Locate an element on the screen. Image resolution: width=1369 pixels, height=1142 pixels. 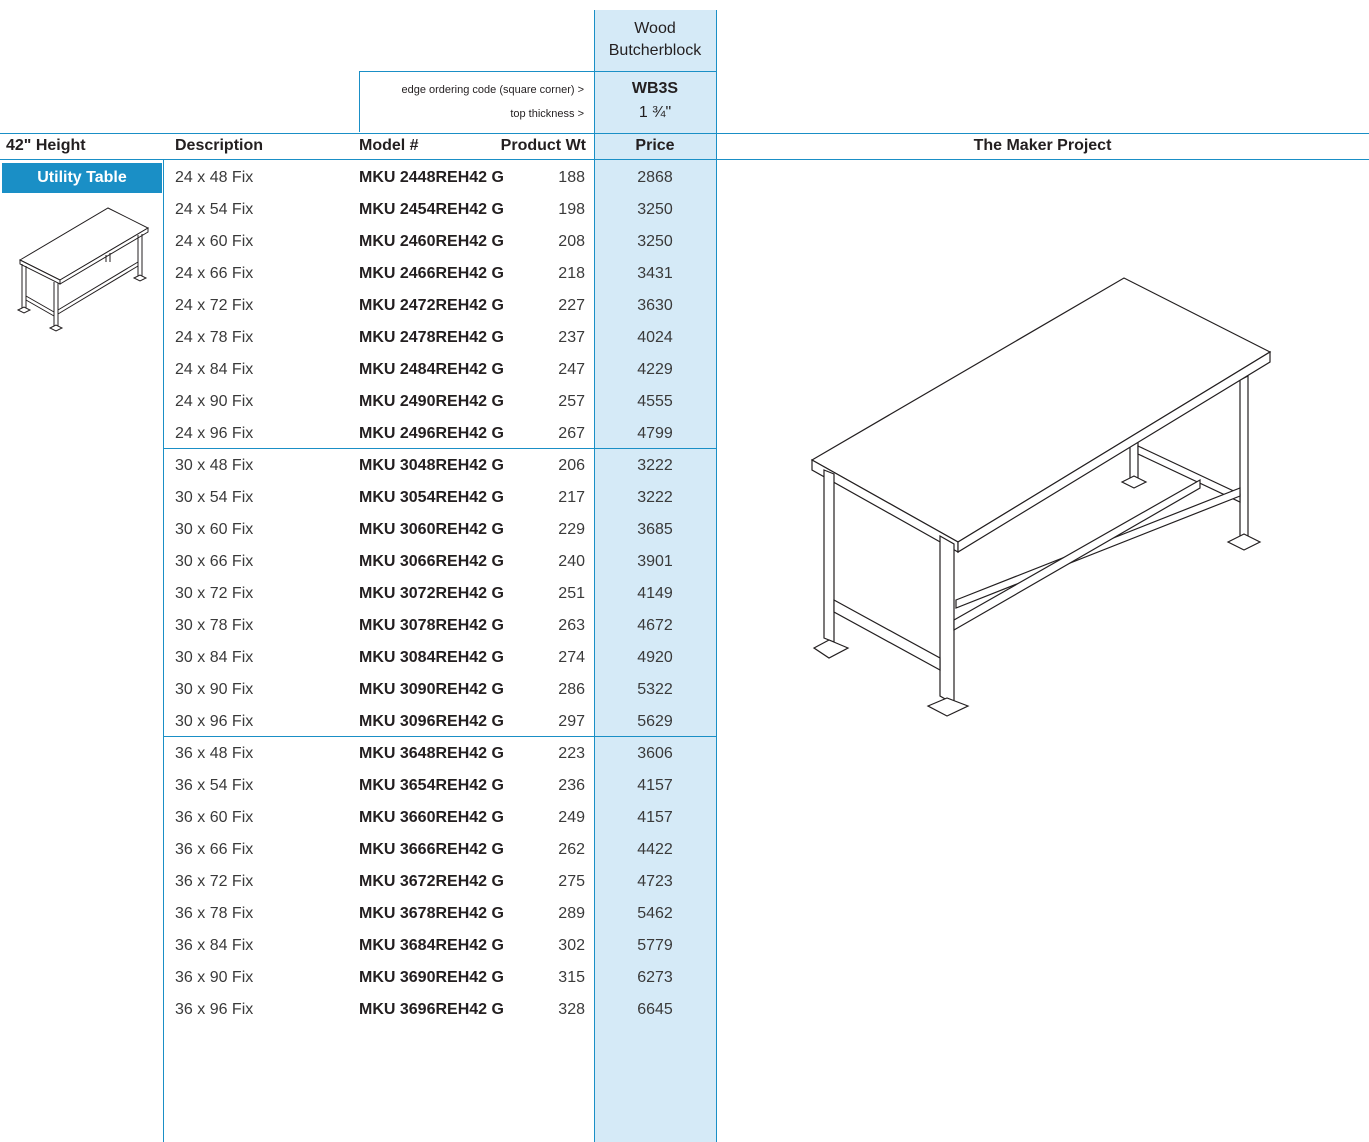
table-row: 24 x 54 Fix MKU 2454REH42 G 198 3250 is located at coordinates (360, 210).